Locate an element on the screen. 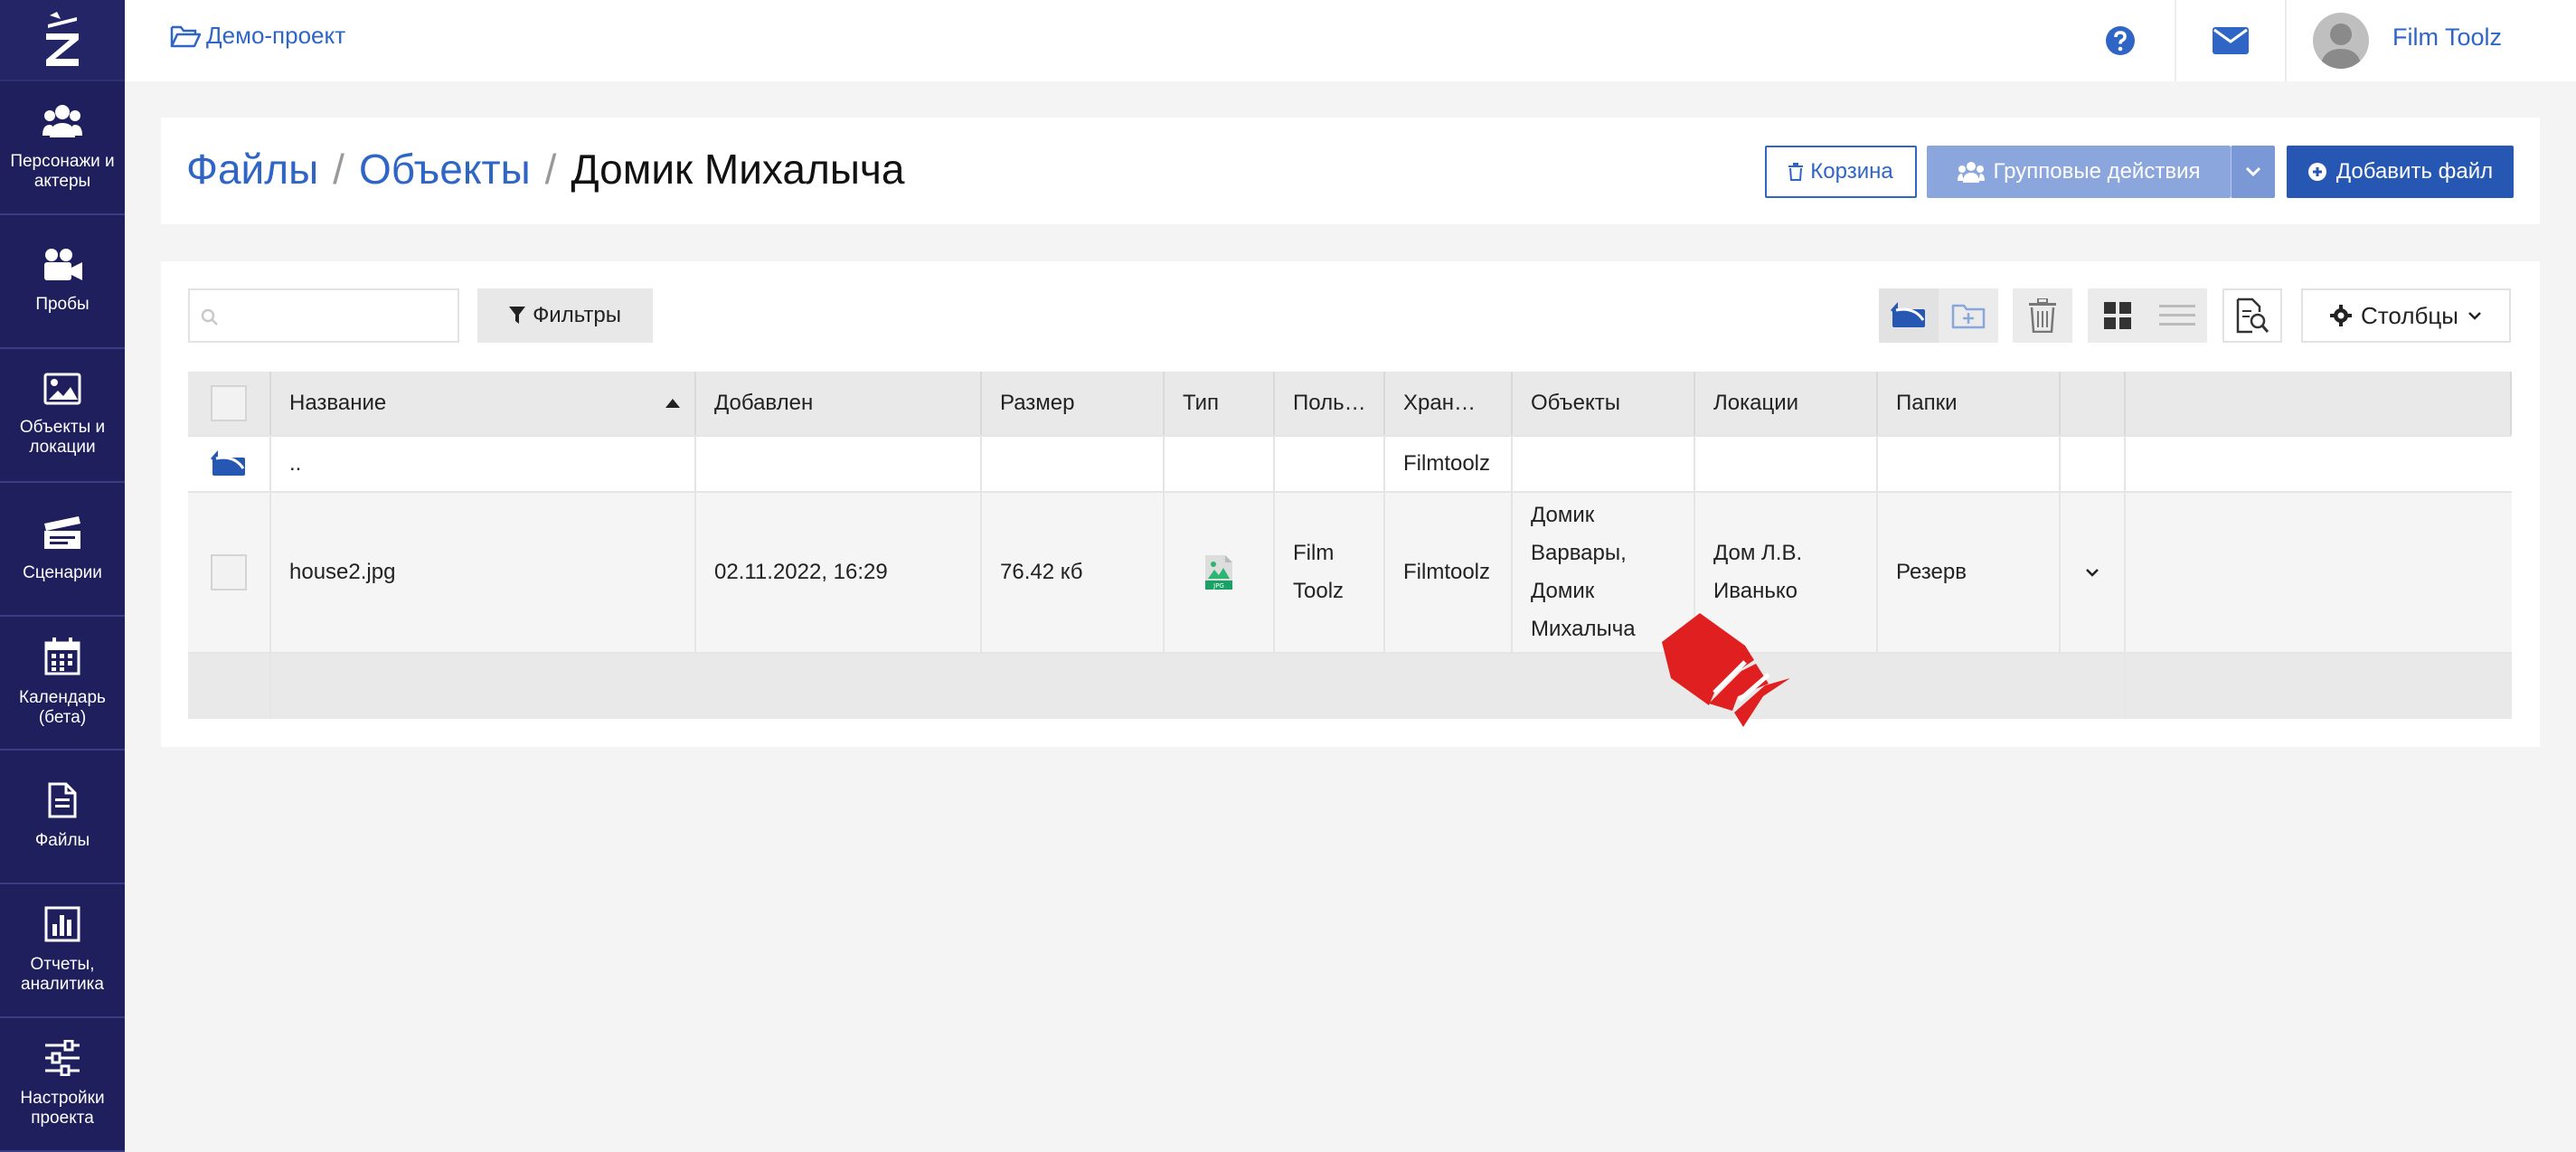 This screenshot has width=2576, height=1152. sidebar-item-label: Персонажи и актеры is located at coordinates (63, 171).